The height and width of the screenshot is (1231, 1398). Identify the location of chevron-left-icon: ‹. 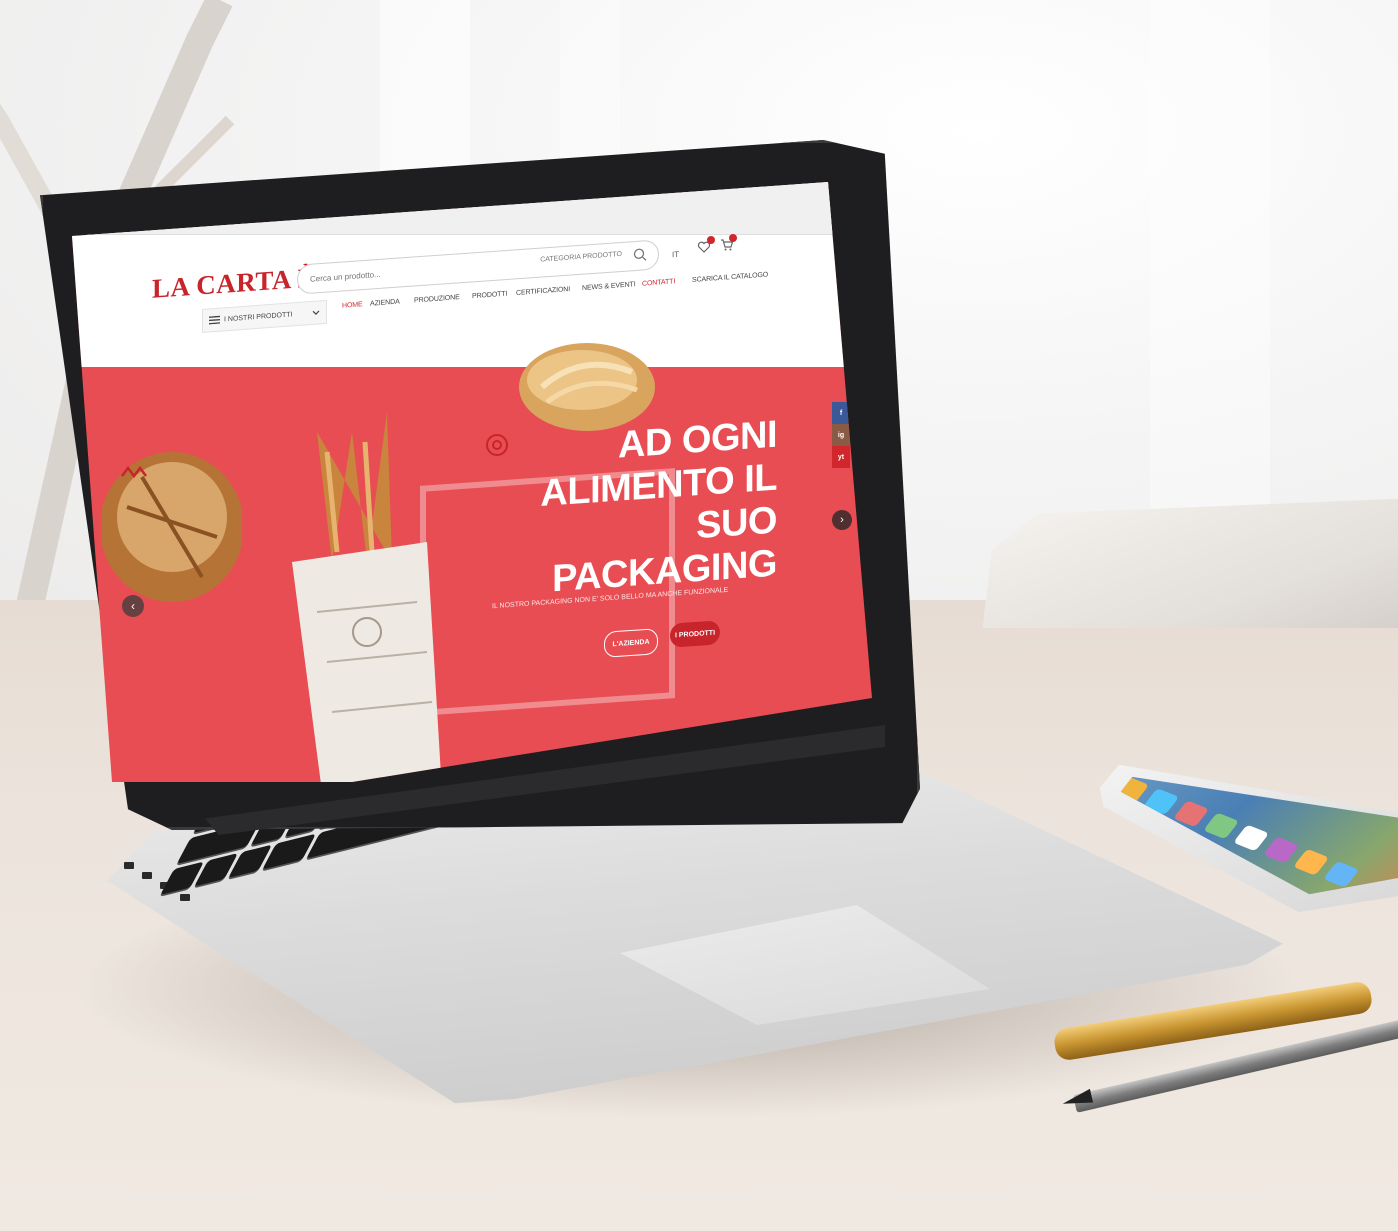
(133, 606).